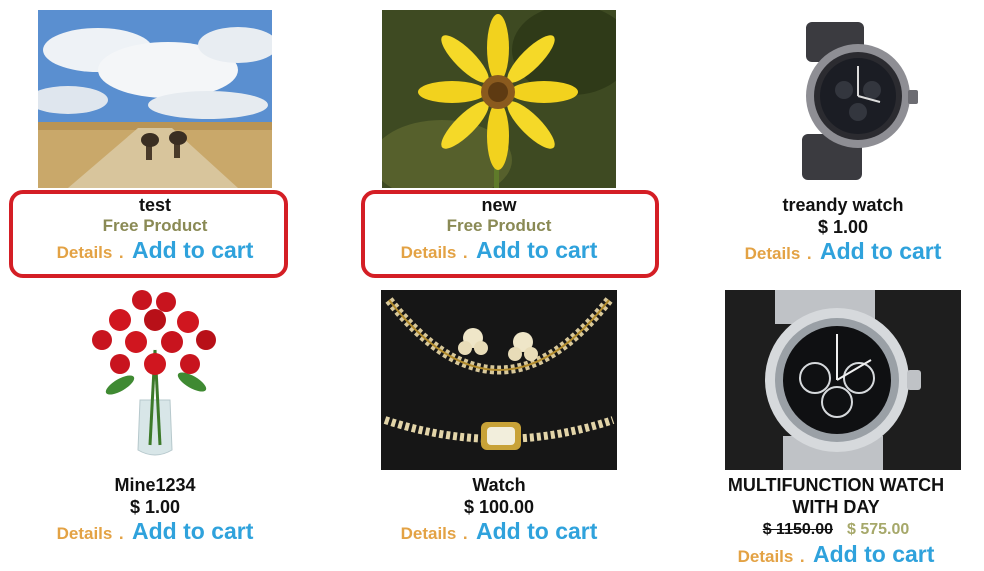  Describe the element at coordinates (836, 507) in the screenshot. I see `product-name-line-2: WITH DAY` at that location.